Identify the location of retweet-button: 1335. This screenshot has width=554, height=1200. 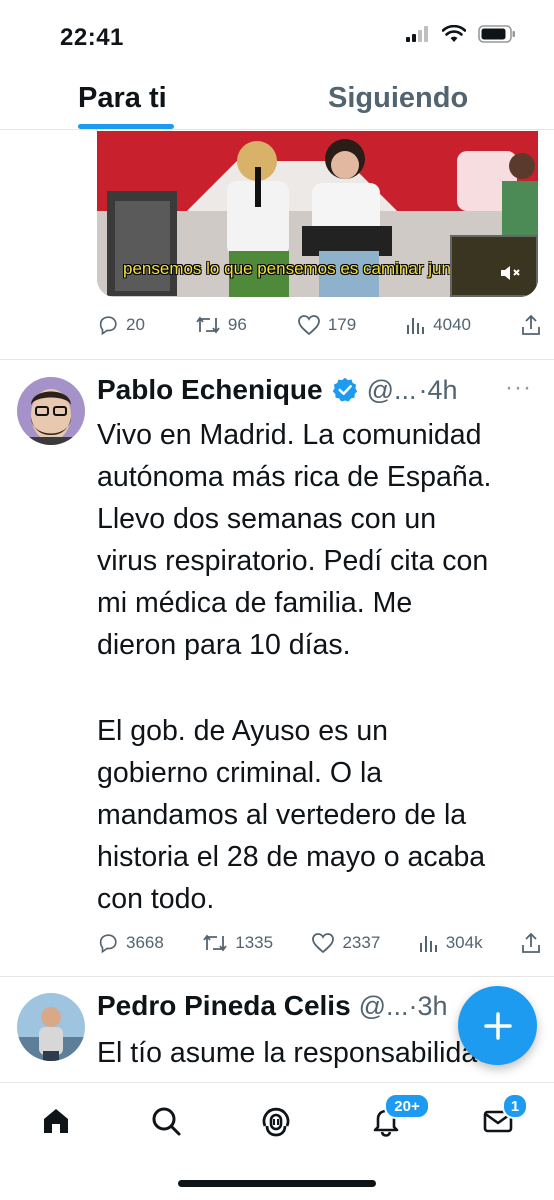
(237, 943).